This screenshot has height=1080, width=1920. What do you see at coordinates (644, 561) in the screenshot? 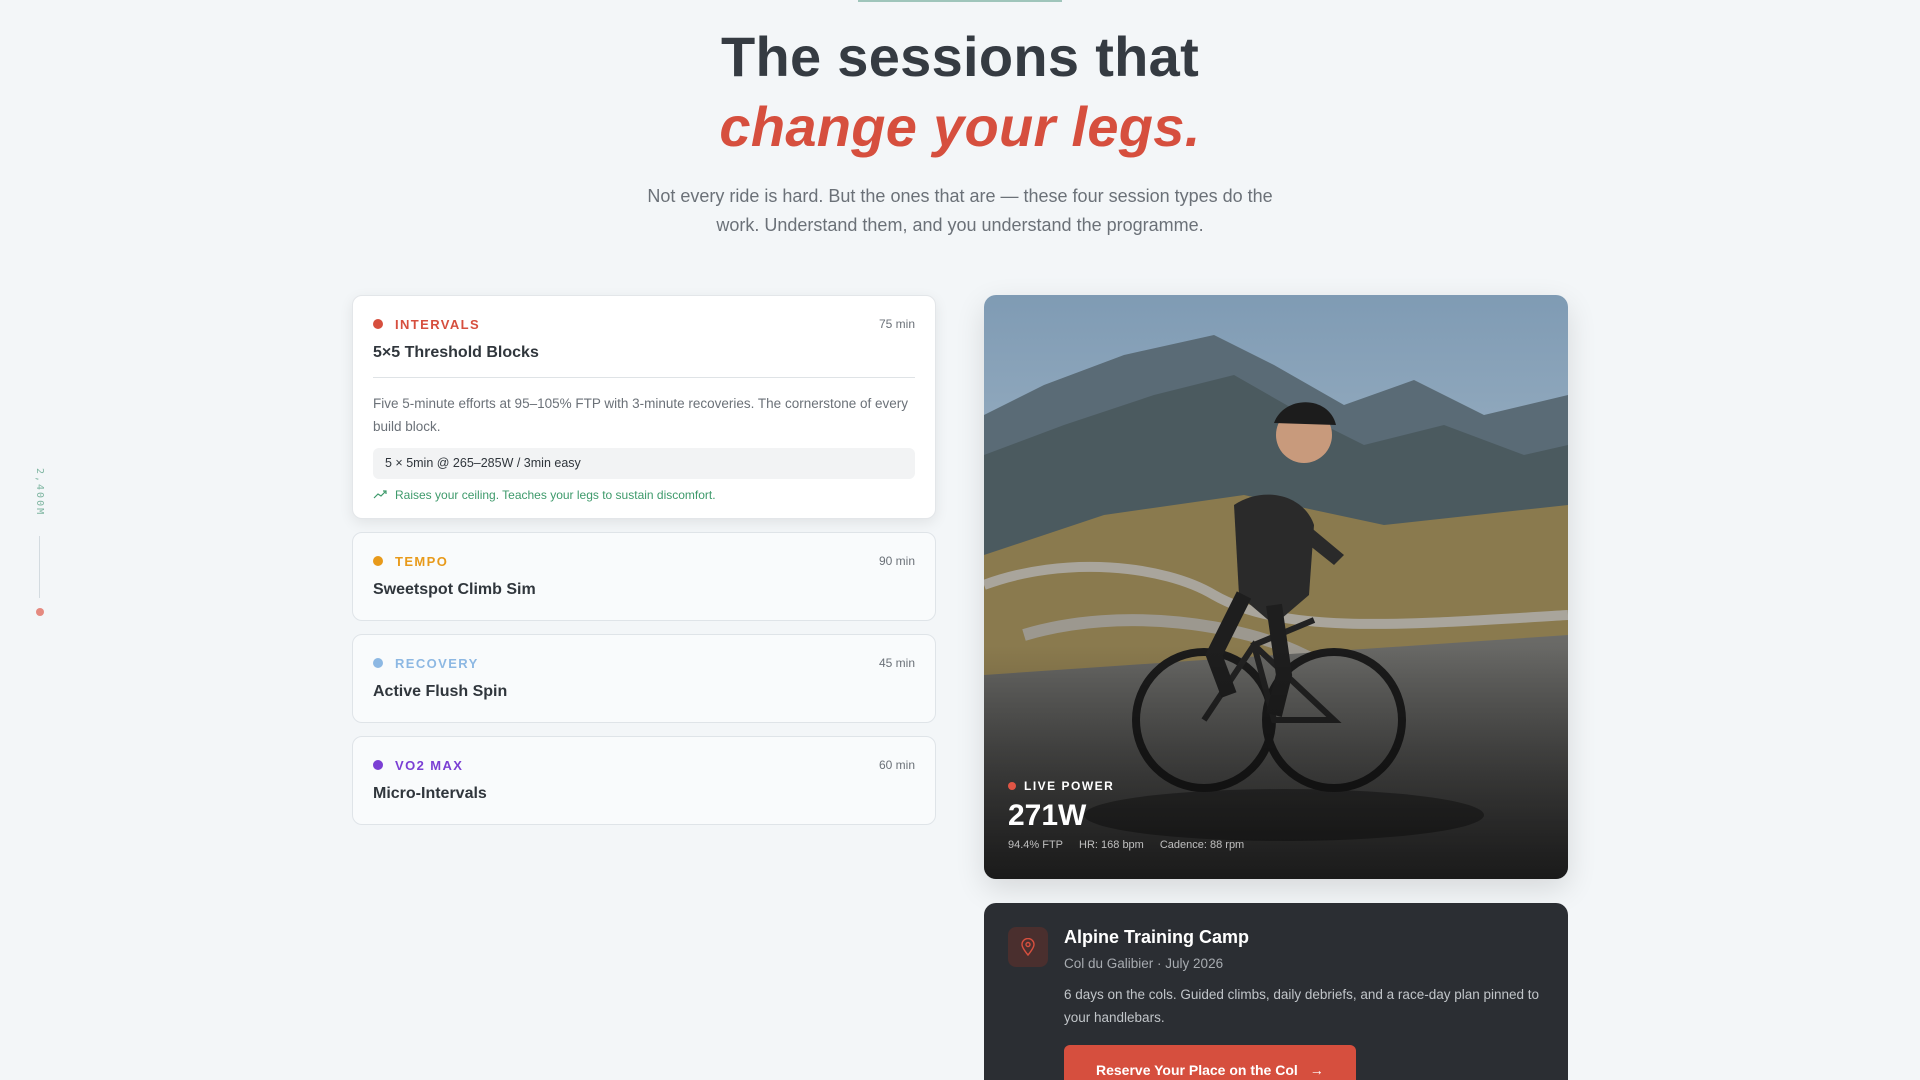
I see `session-card-header: TEMPO 90 min` at bounding box center [644, 561].